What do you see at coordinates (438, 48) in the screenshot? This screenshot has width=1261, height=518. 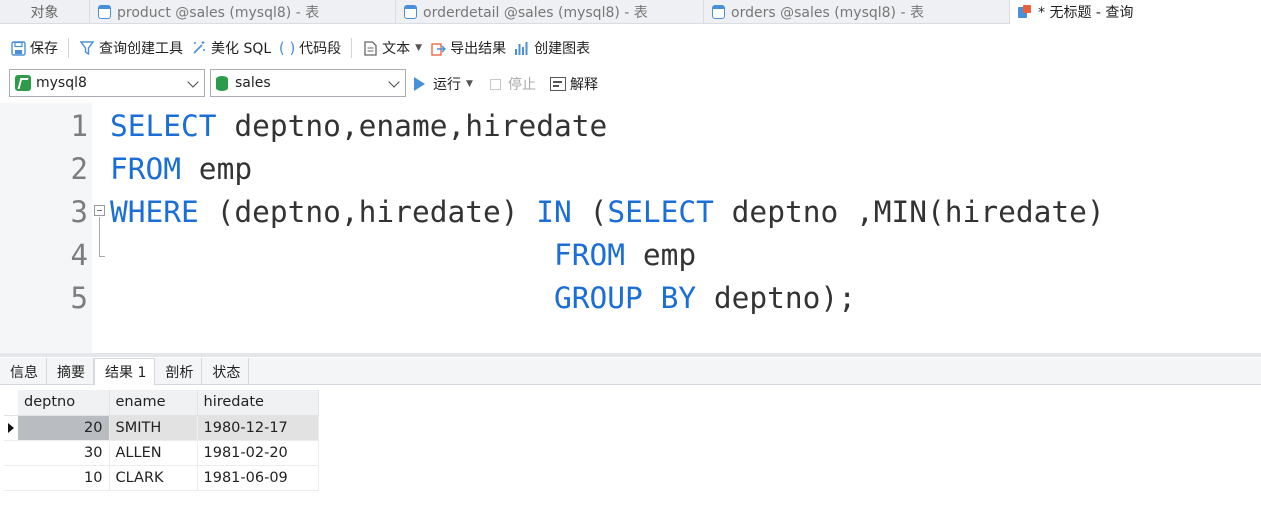 I see `export-icon` at bounding box center [438, 48].